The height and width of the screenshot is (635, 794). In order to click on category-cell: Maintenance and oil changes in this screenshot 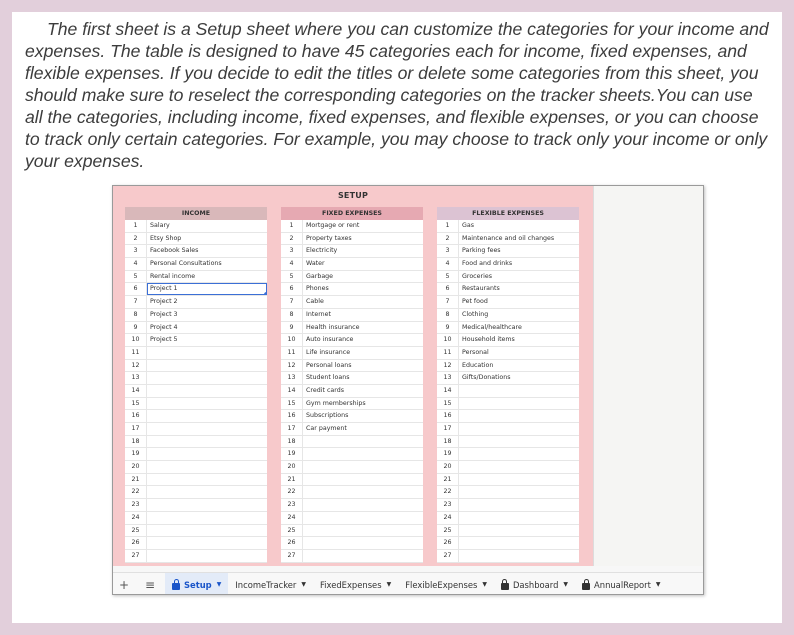, I will do `click(519, 239)`.